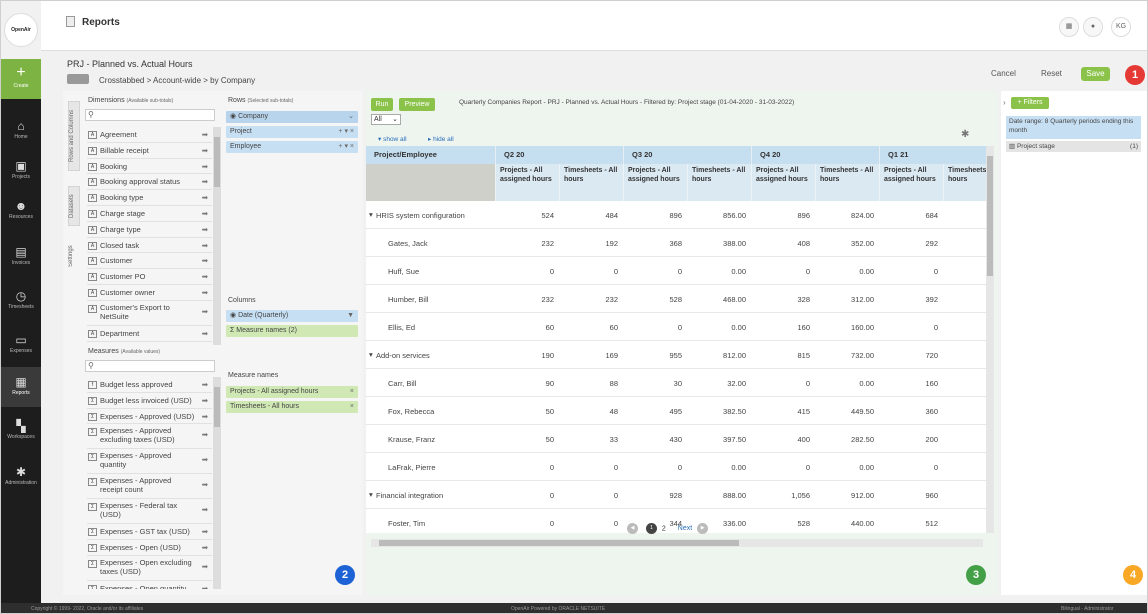 This screenshot has width=1148, height=614. I want to click on create-button: + Create, so click(21, 79).